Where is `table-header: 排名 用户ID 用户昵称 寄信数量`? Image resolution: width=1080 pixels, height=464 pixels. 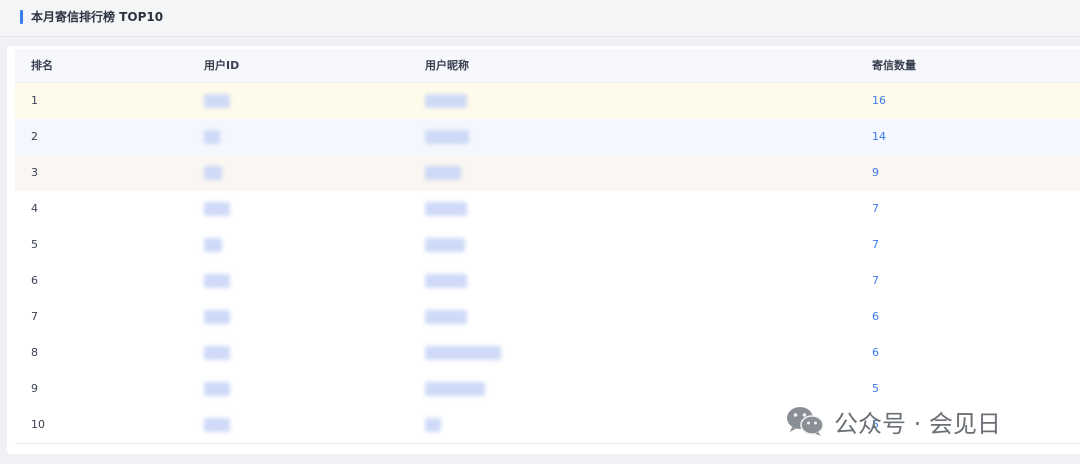 table-header: 排名 用户ID 用户昵称 寄信数量 is located at coordinates (547, 66).